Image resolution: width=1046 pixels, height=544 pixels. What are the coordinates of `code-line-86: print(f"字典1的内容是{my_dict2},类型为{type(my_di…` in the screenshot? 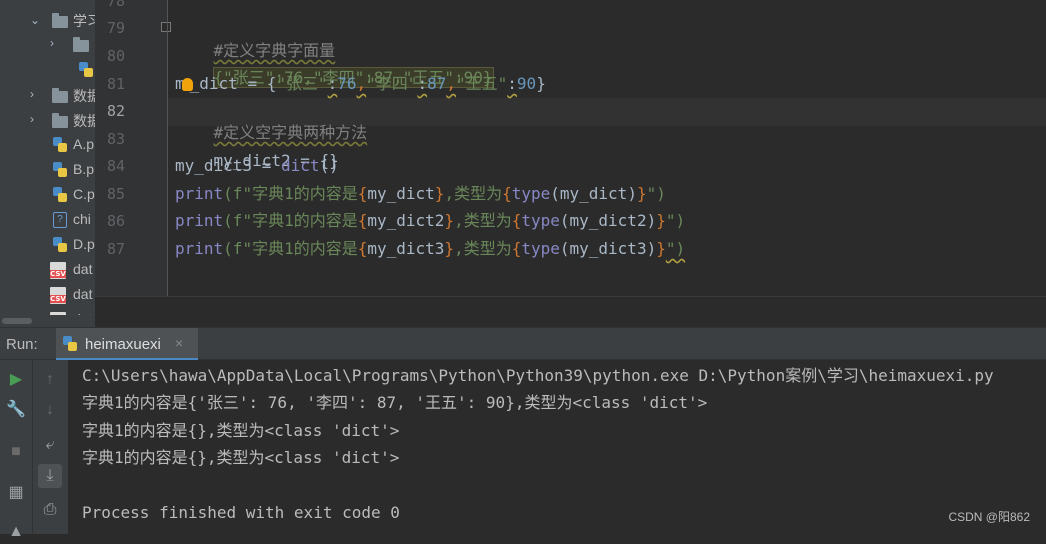 It's located at (430, 221).